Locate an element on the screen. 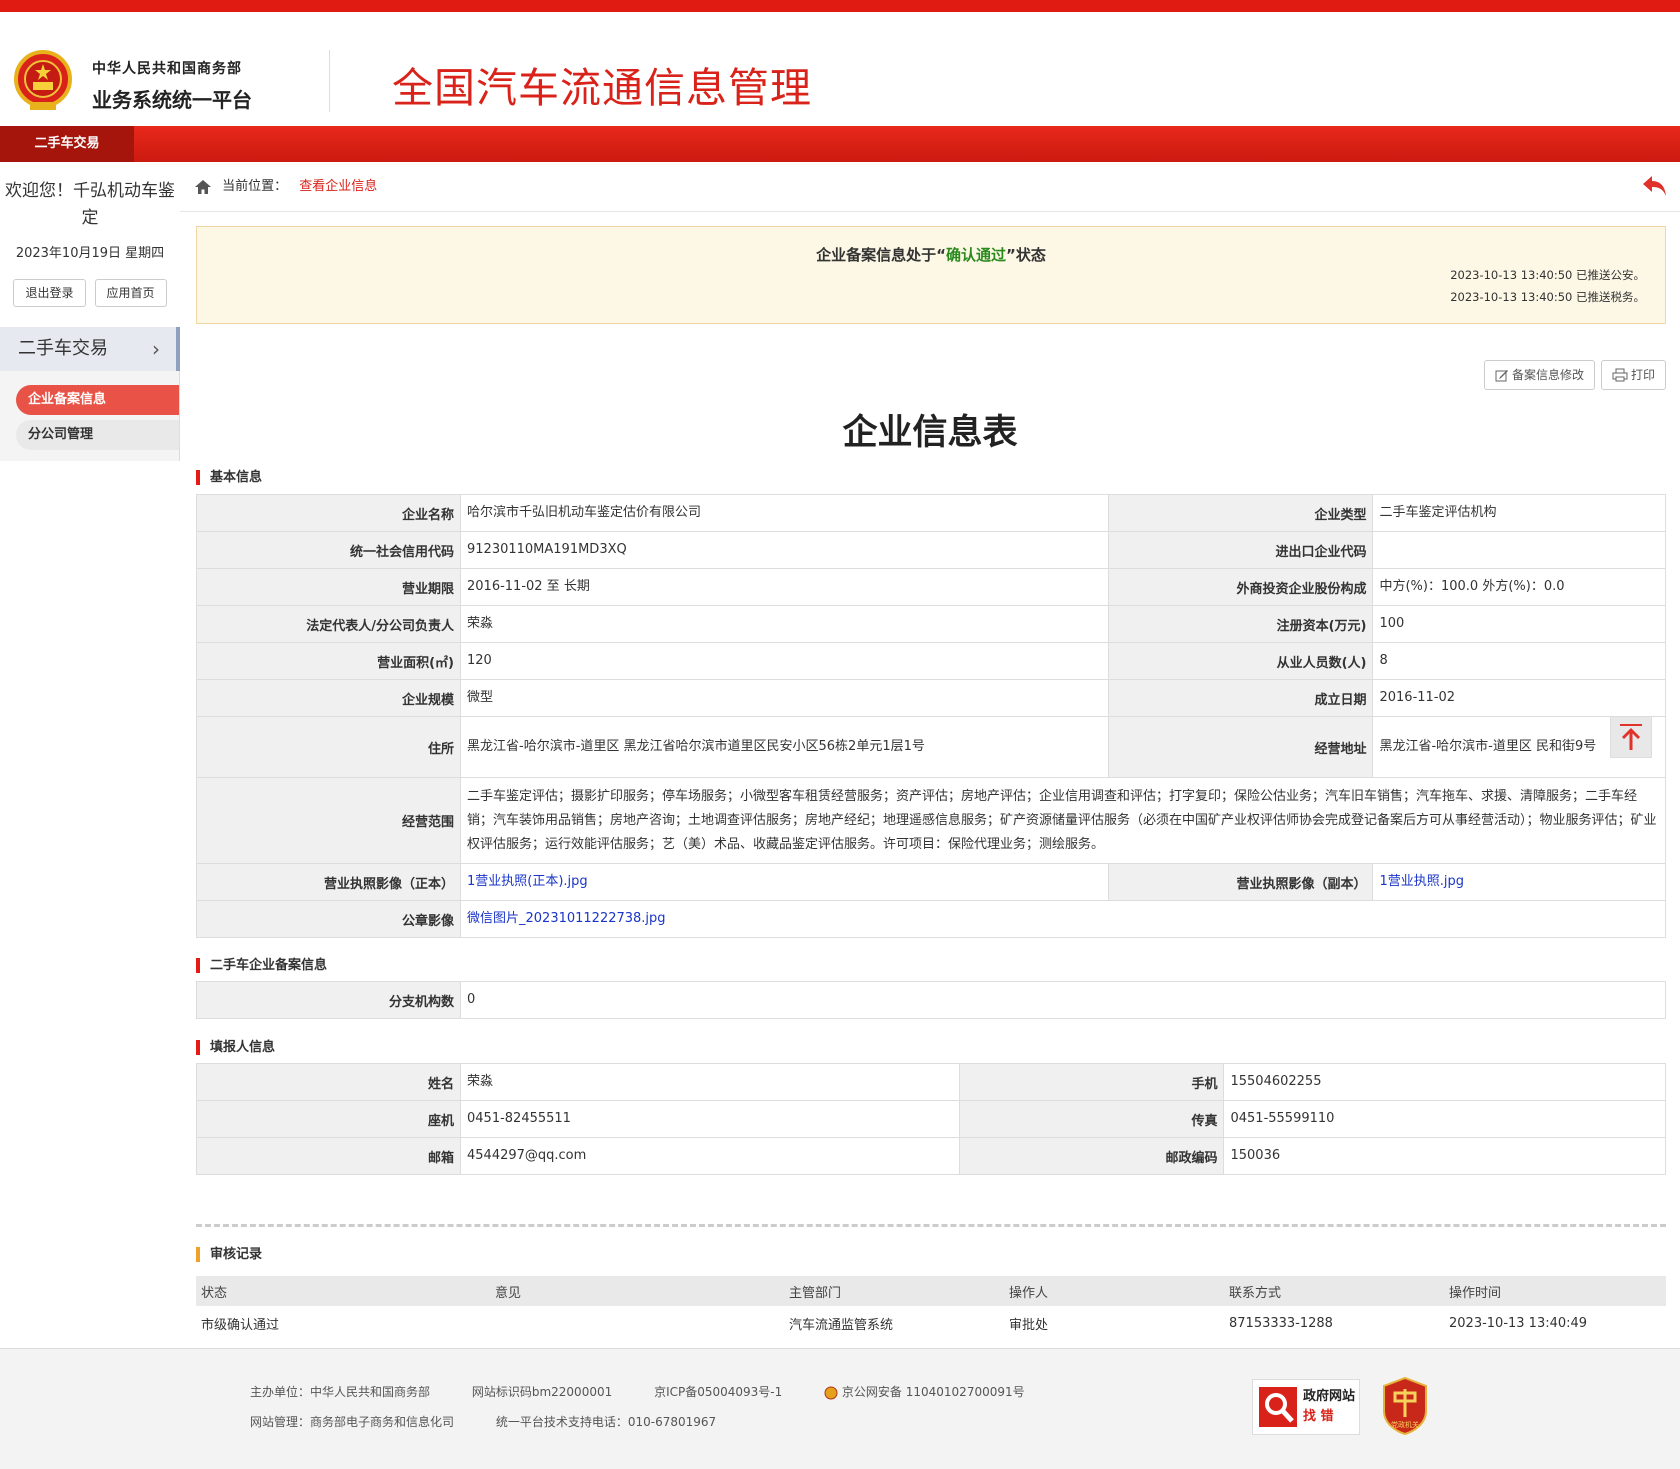 The height and width of the screenshot is (1469, 1680). license-original-link: 1营业执照(正本).jpg is located at coordinates (527, 881).